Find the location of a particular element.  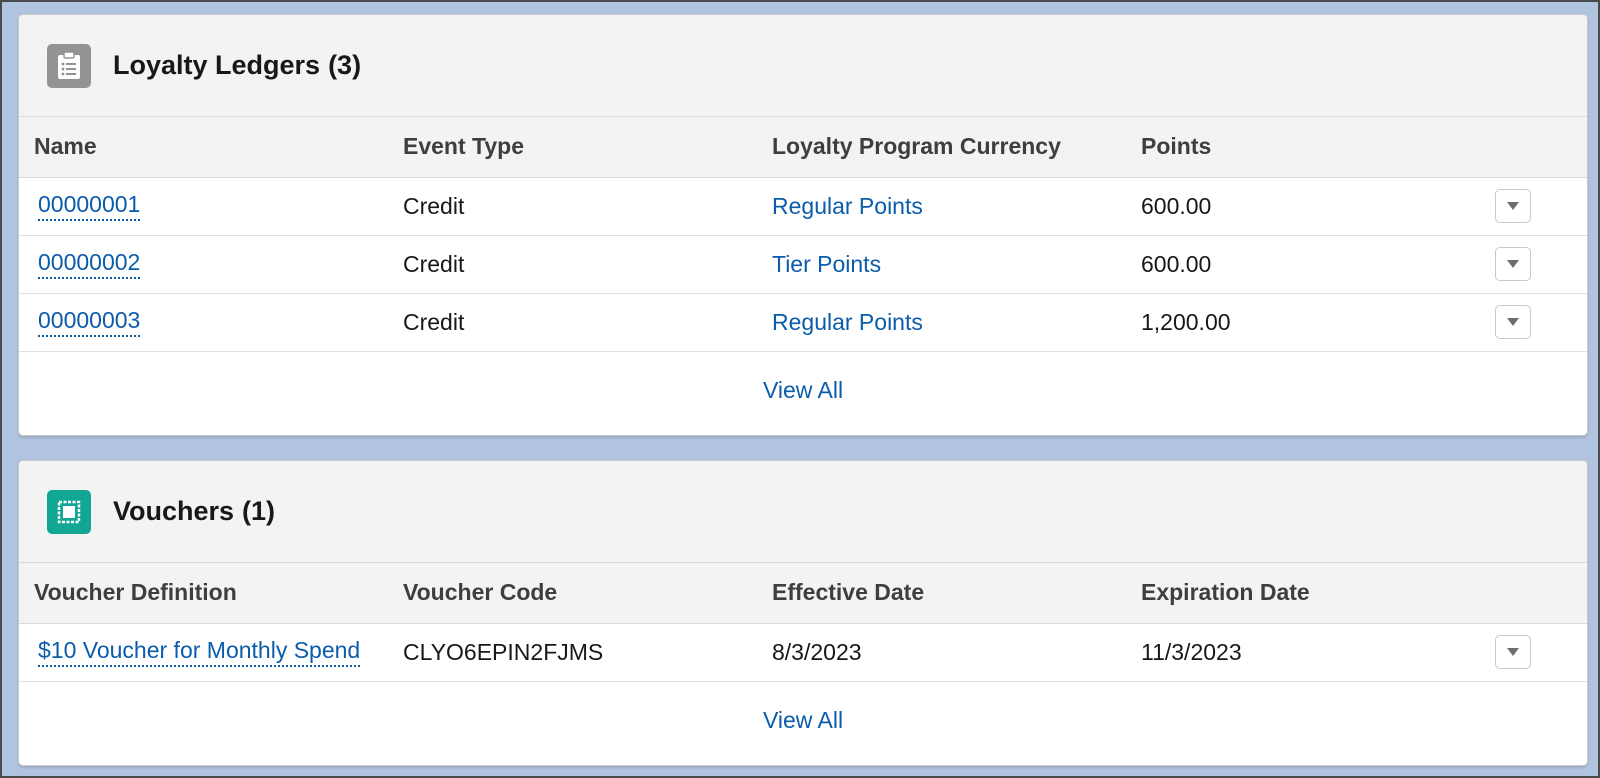

voucher-code: CLYO6EPIN2FJMS is located at coordinates (572, 652).